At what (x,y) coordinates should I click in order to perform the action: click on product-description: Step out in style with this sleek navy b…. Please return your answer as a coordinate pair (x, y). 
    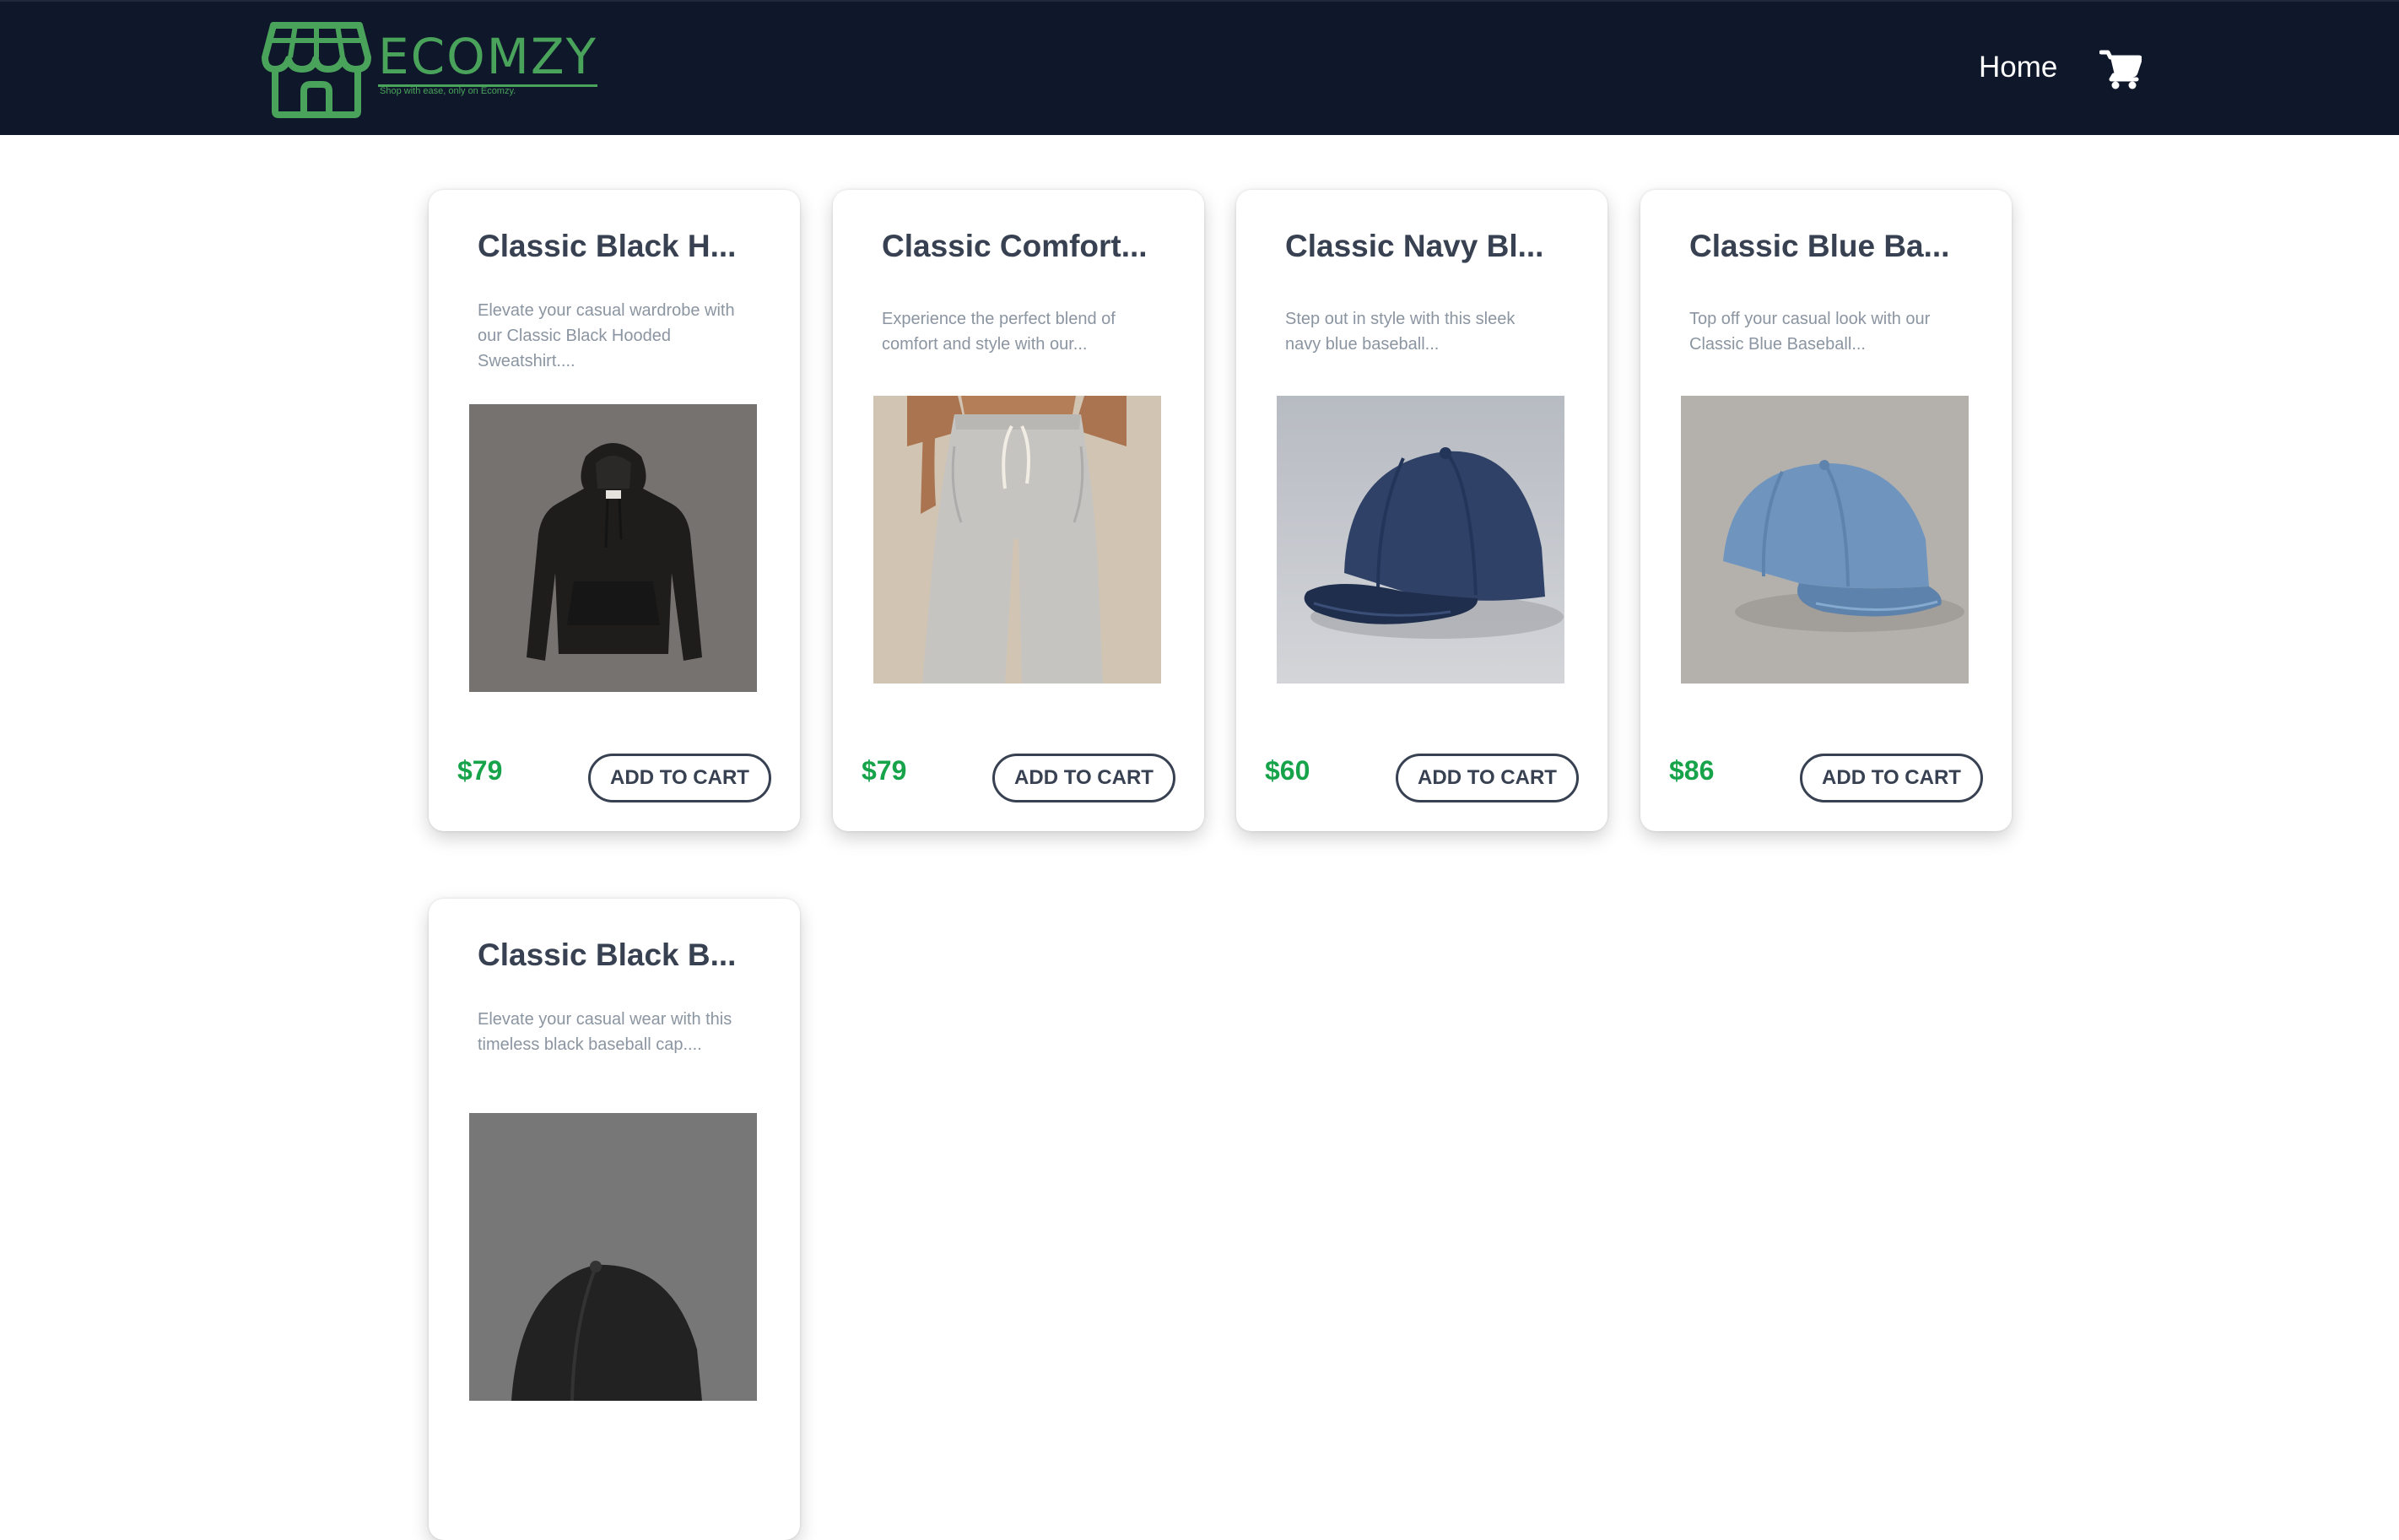
    Looking at the image, I should click on (1400, 332).